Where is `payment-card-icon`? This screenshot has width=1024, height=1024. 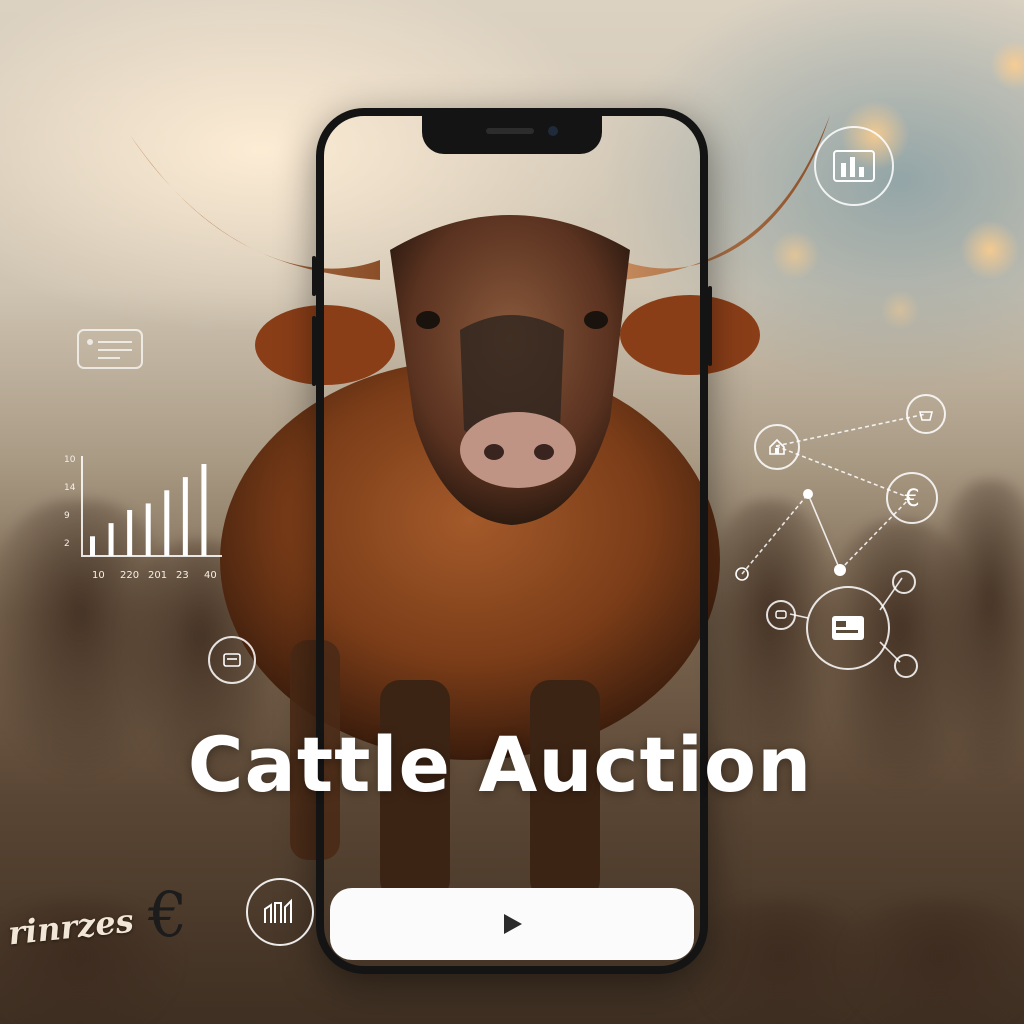 payment-card-icon is located at coordinates (848, 628).